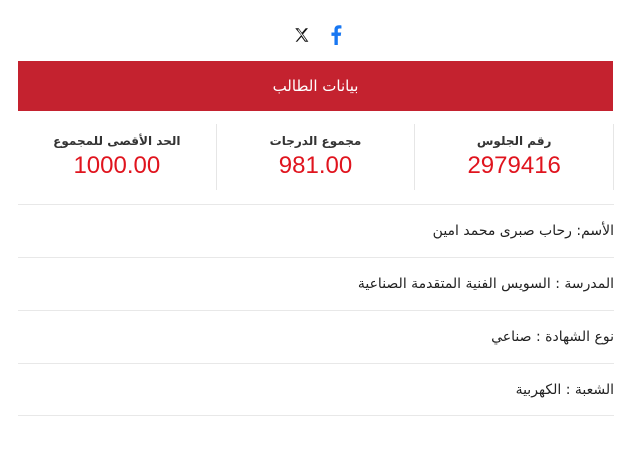  Describe the element at coordinates (514, 141) in the screenshot. I see `stat-label: رقم الجلوس` at that location.